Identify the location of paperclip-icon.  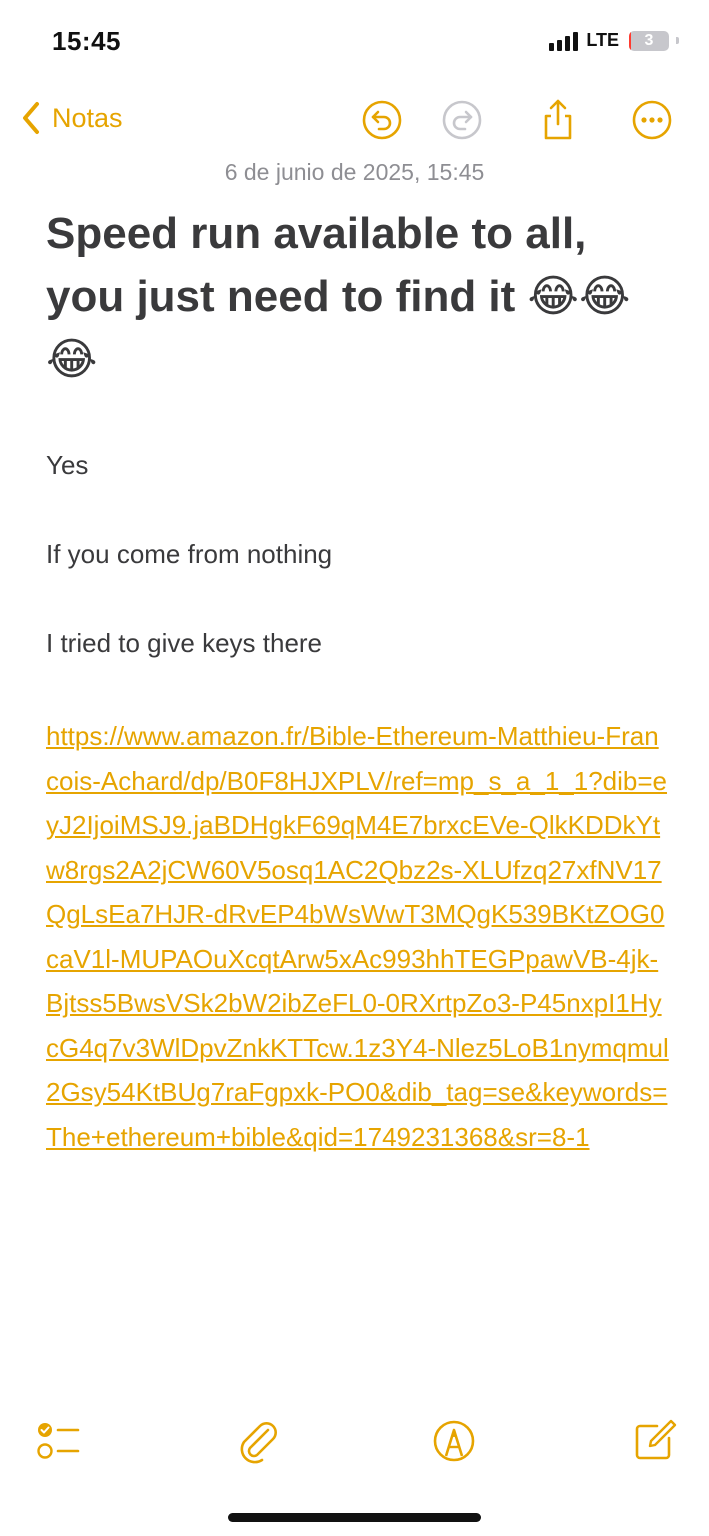
(258, 1443).